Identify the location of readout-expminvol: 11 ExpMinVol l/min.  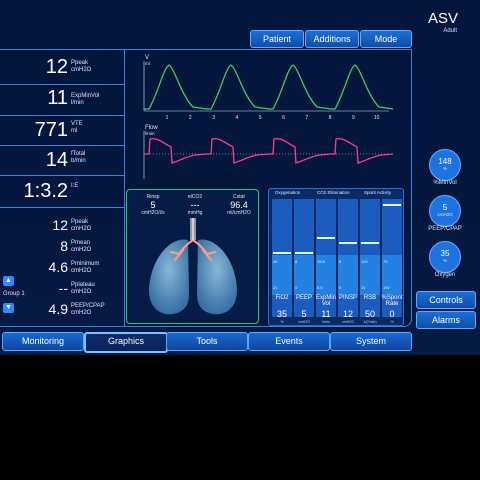
(62, 100).